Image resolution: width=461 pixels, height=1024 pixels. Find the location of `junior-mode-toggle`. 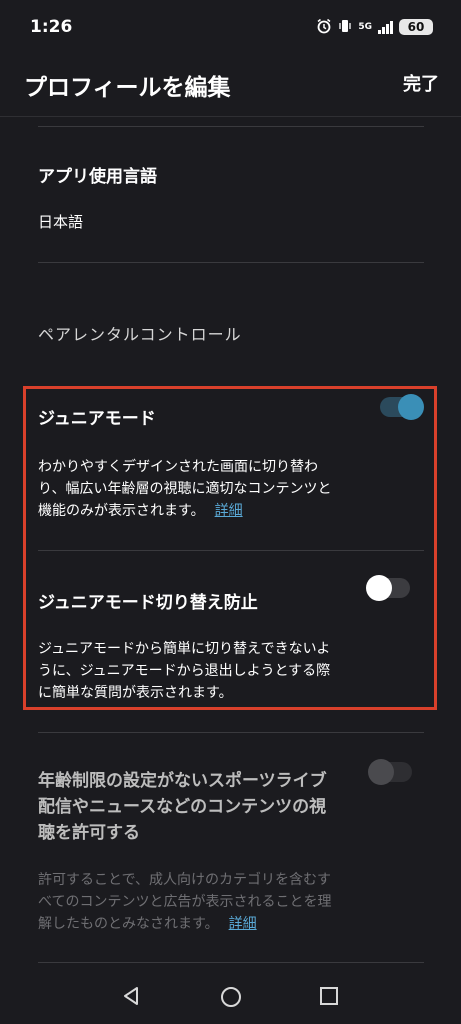

junior-mode-toggle is located at coordinates (402, 407).